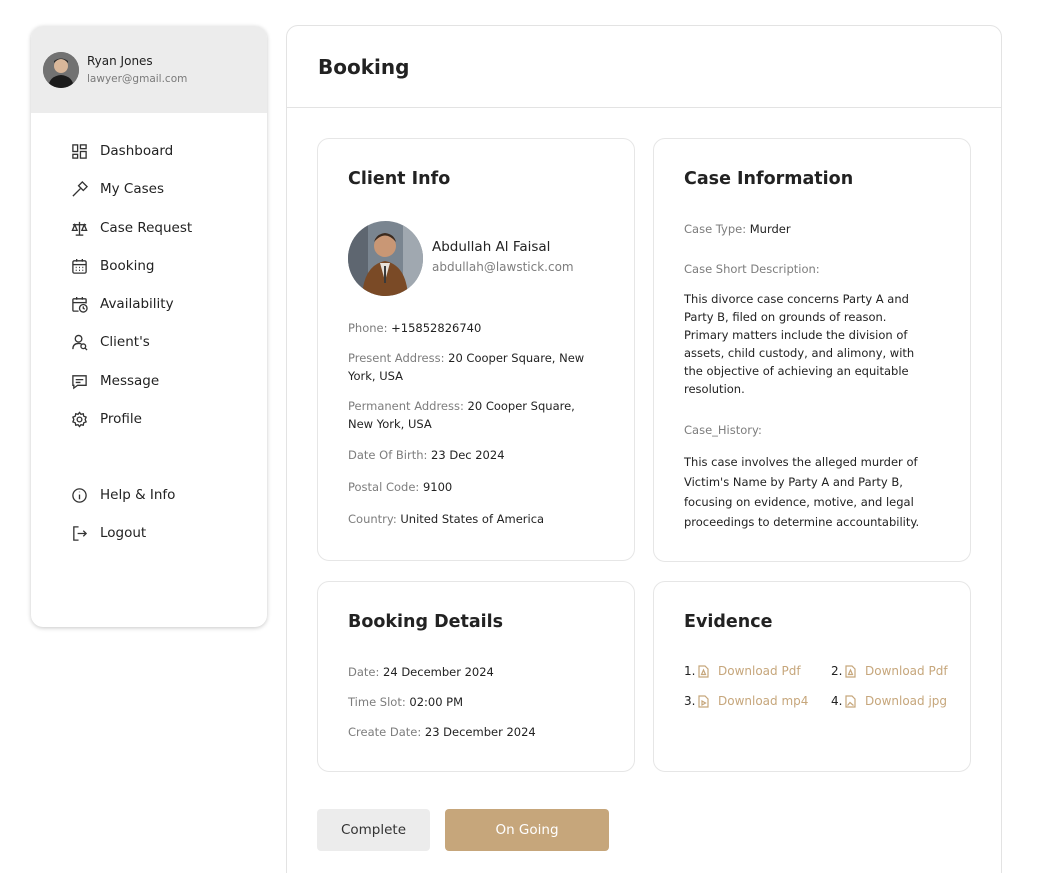 Image resolution: width=1054 pixels, height=873 pixels. I want to click on booking-time-slot: Time Slot: 02:00 PM, so click(405, 702).